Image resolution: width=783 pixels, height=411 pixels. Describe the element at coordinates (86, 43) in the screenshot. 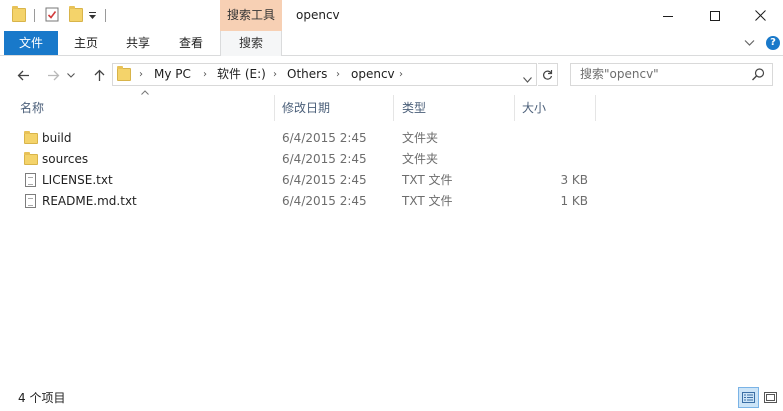

I see `tab-home: 主页` at that location.